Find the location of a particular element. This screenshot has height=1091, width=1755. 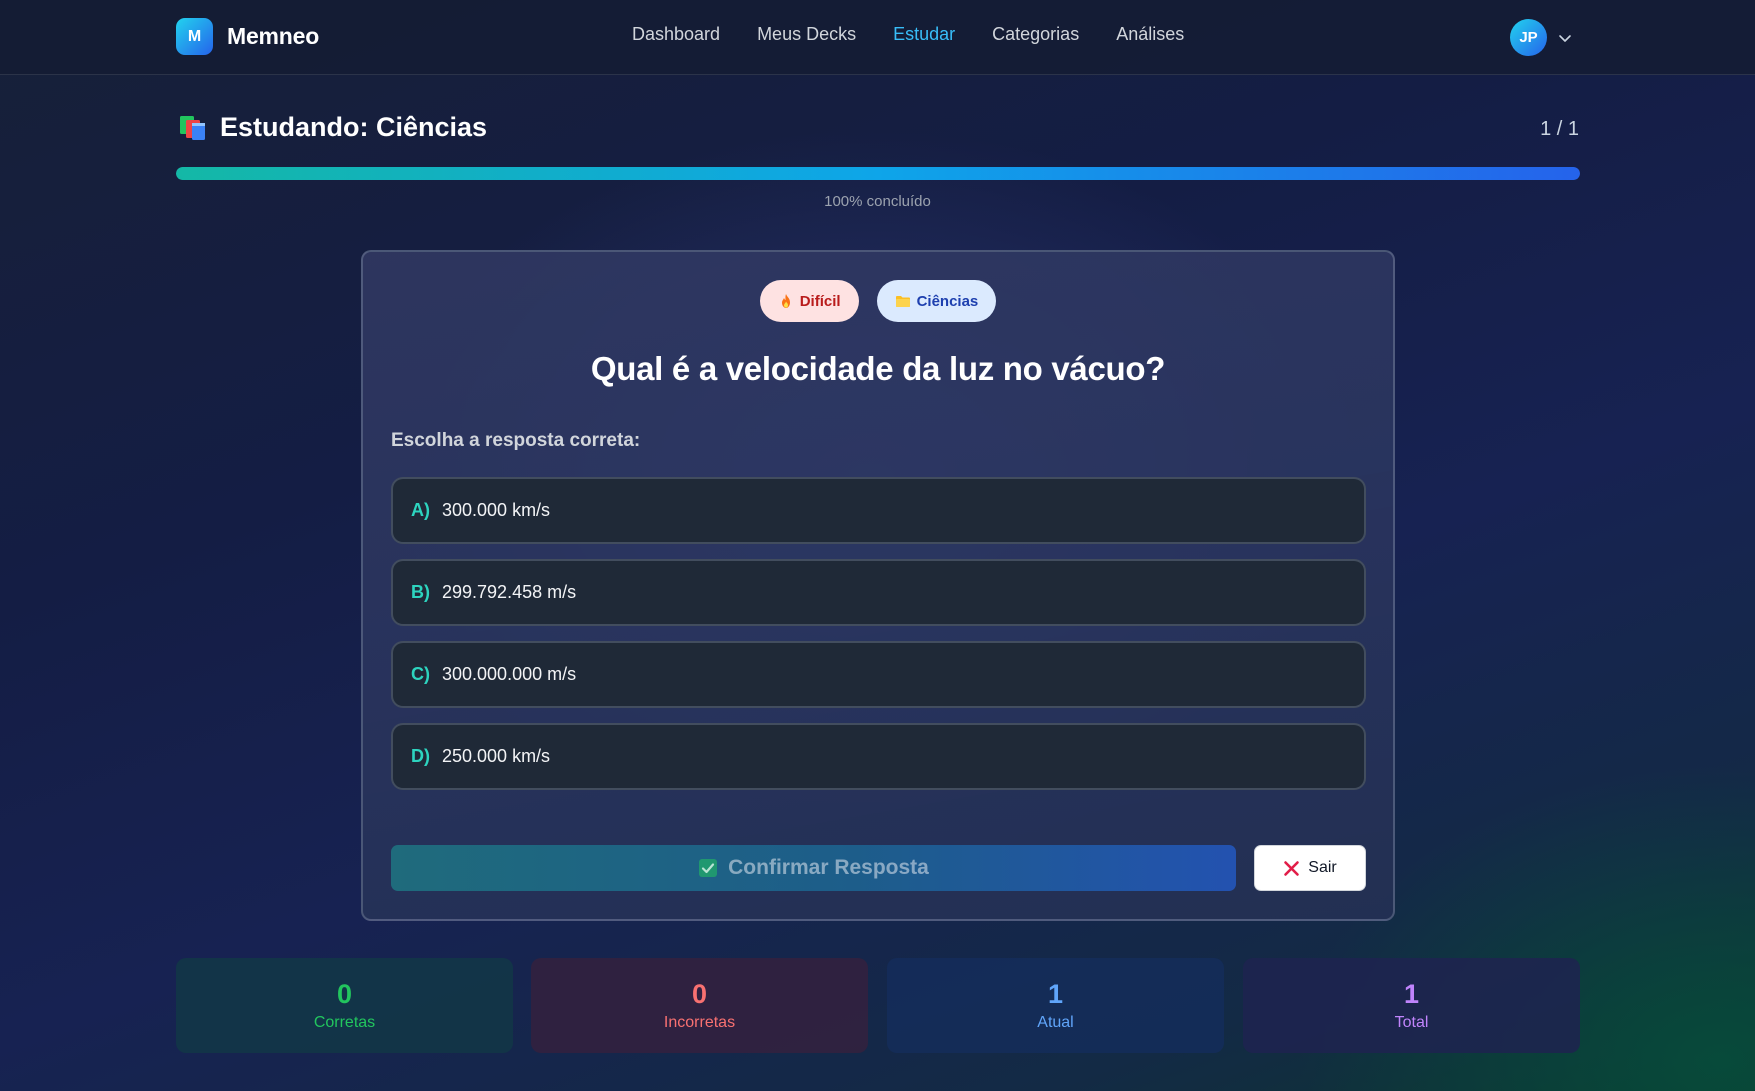

difficulty-badge: Difícil is located at coordinates (809, 301).